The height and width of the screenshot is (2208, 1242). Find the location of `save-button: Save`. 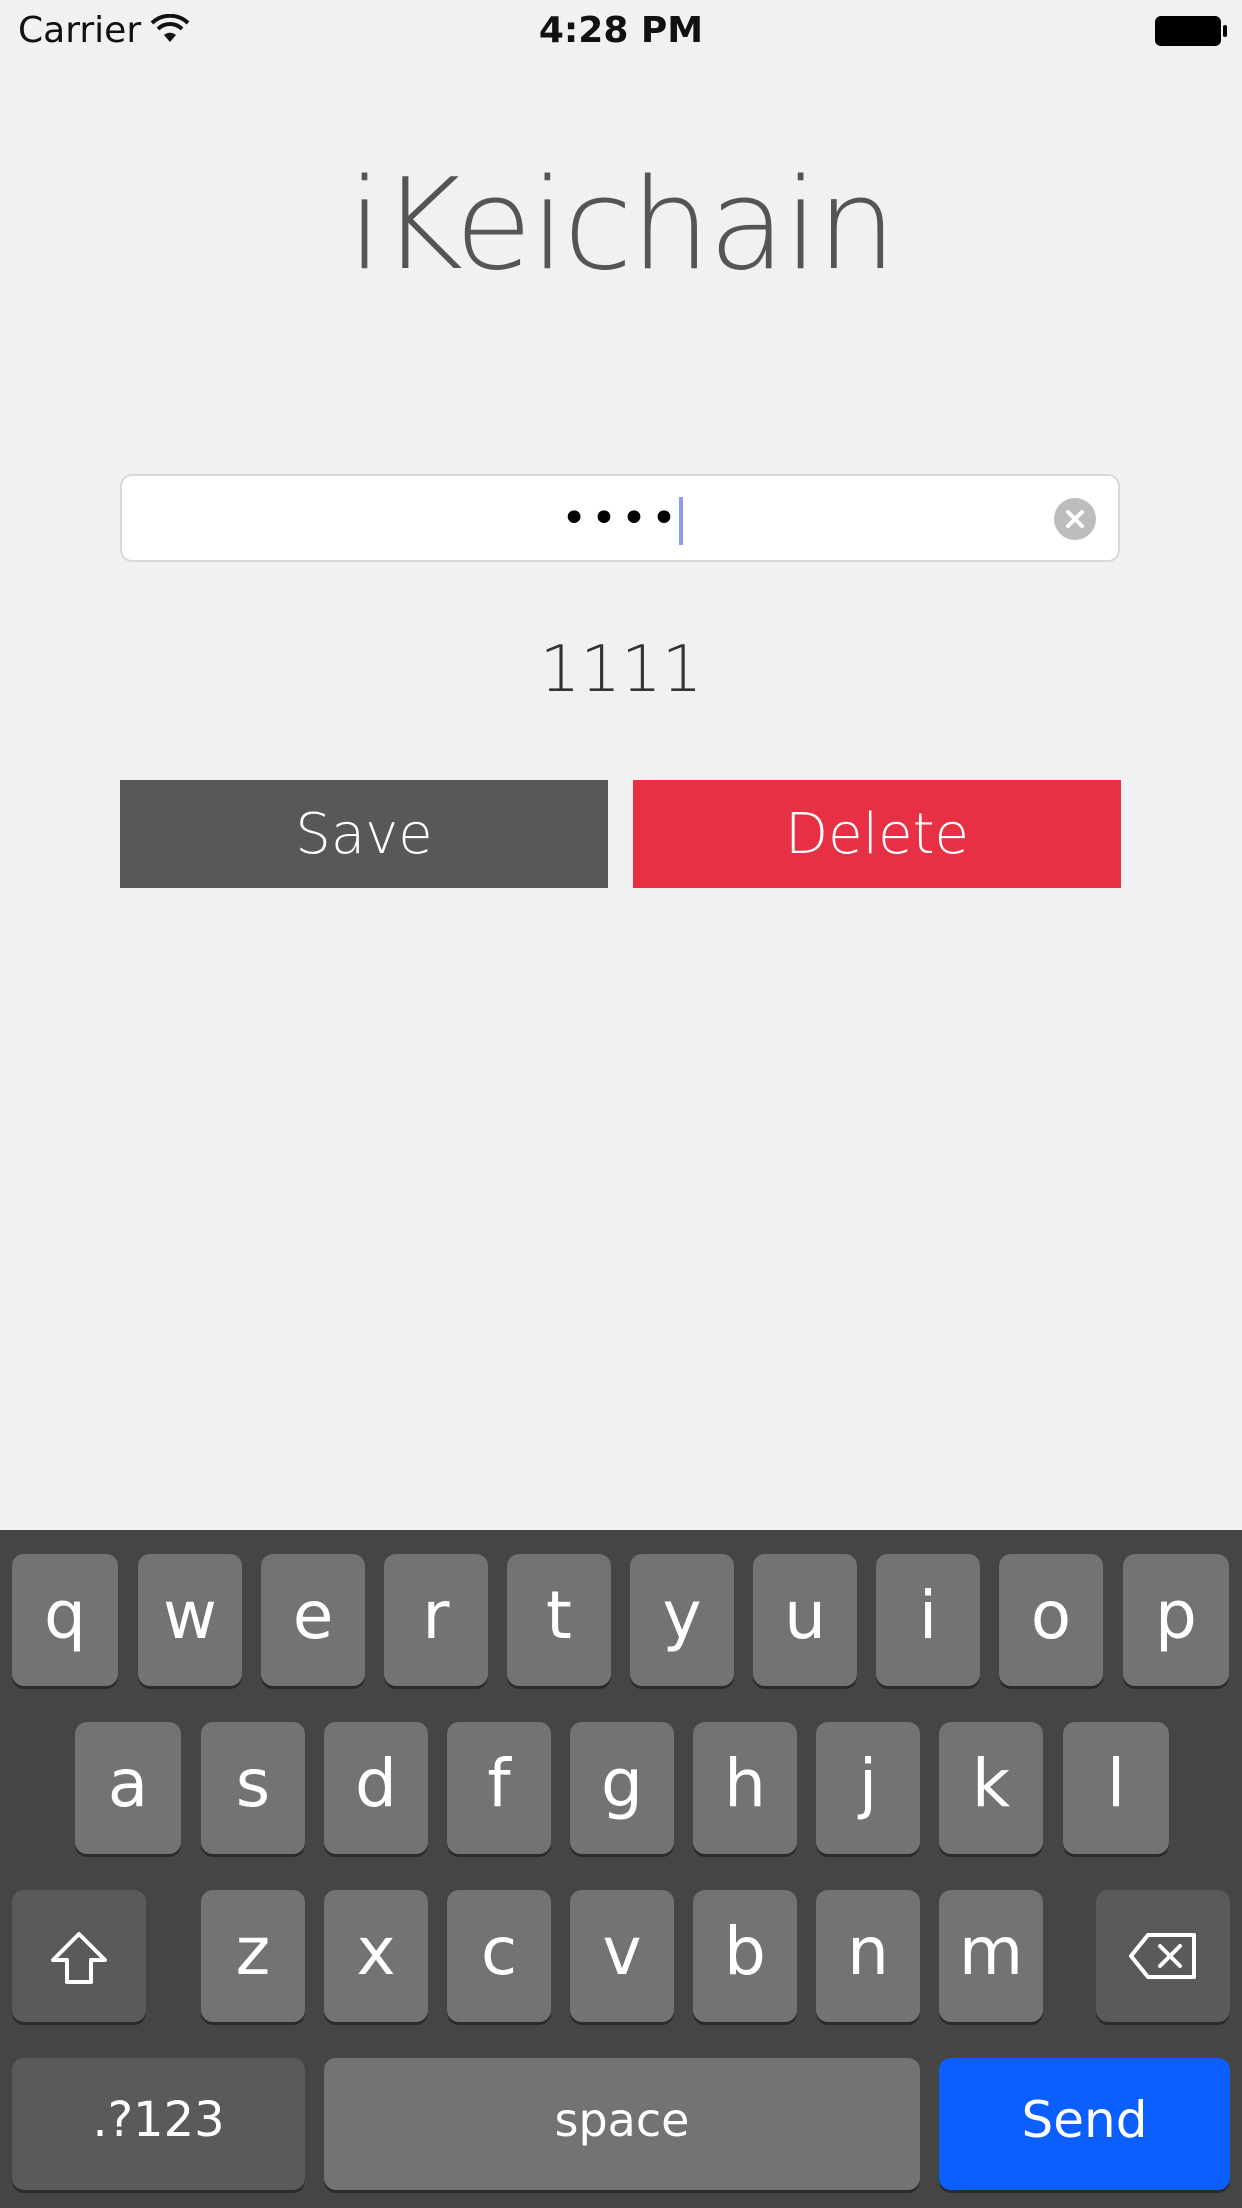

save-button: Save is located at coordinates (364, 834).